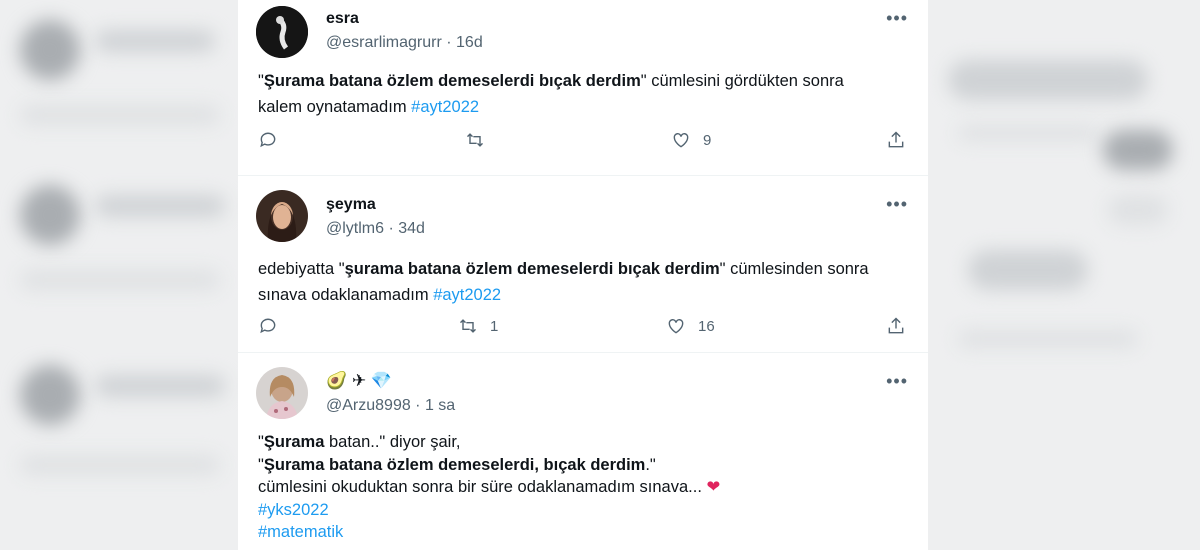 Image resolution: width=1200 pixels, height=550 pixels. What do you see at coordinates (359, 381) in the screenshot?
I see `display-name: 🥑 ✈ 💎` at bounding box center [359, 381].